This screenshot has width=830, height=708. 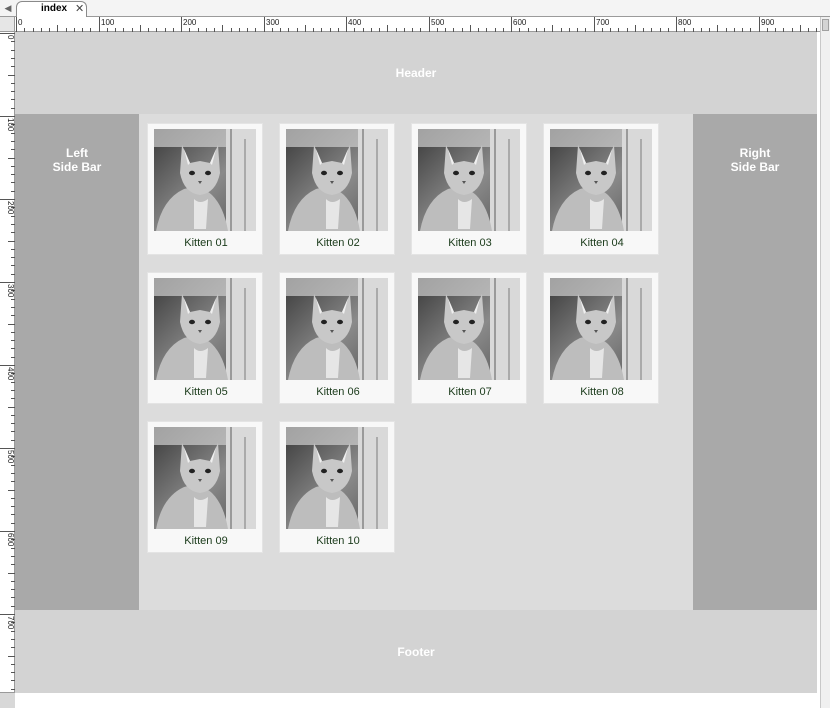 What do you see at coordinates (206, 243) in the screenshot?
I see `kitten-caption: Kitten 01` at bounding box center [206, 243].